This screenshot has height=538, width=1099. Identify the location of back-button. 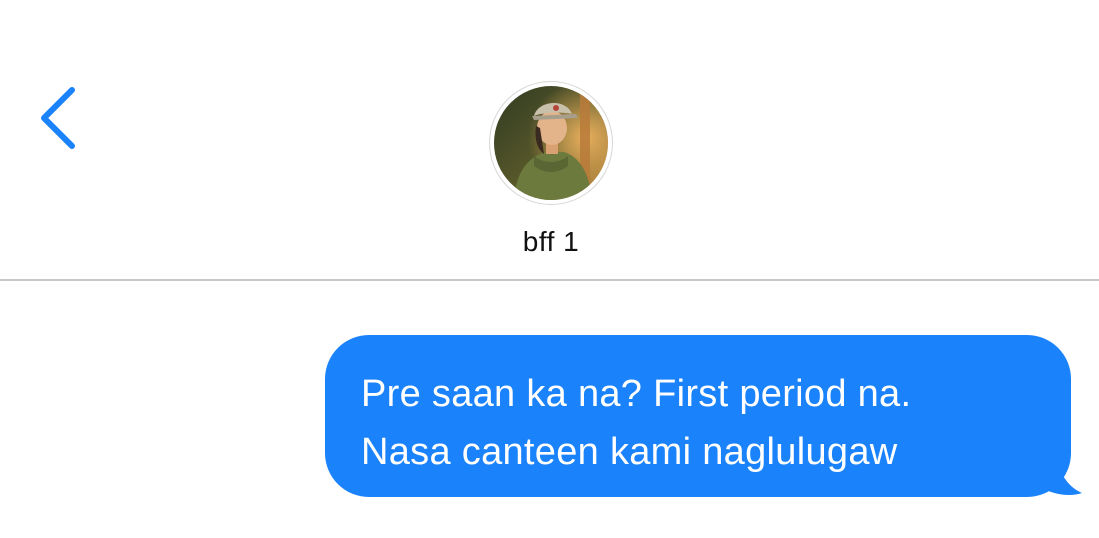
(58, 118).